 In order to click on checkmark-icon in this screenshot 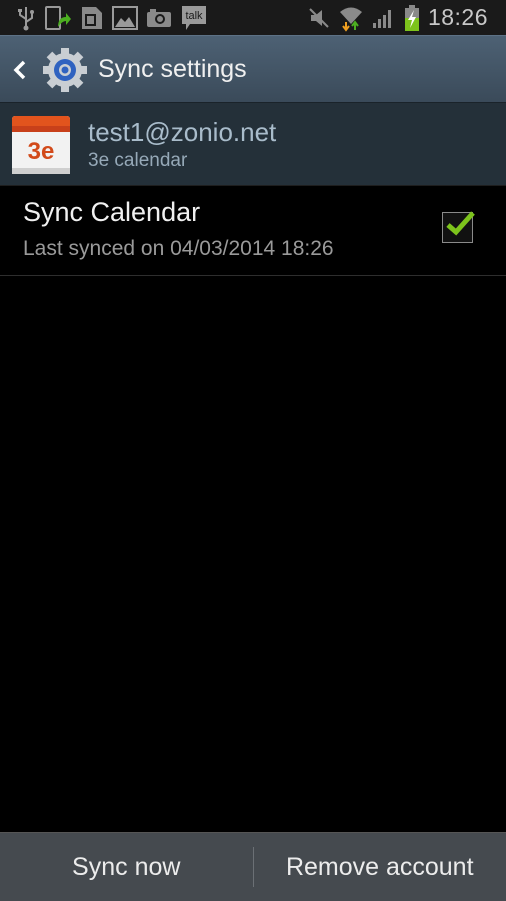, I will do `click(461, 224)`.